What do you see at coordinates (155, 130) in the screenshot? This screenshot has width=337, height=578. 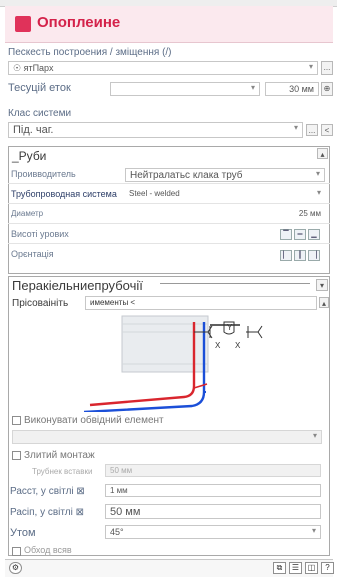 I see `system-class-select: Під. чаг. ▾` at bounding box center [155, 130].